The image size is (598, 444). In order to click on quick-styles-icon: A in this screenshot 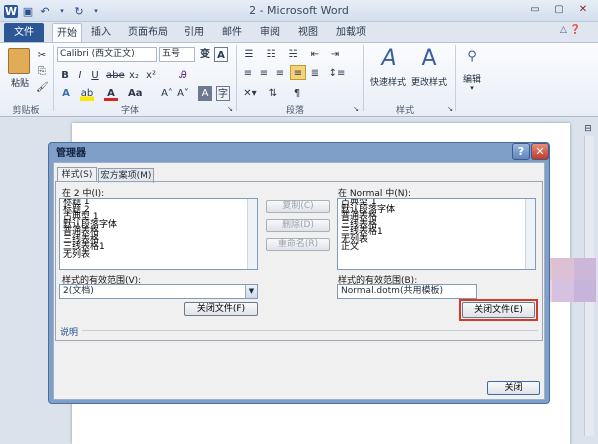, I will do `click(389, 59)`.